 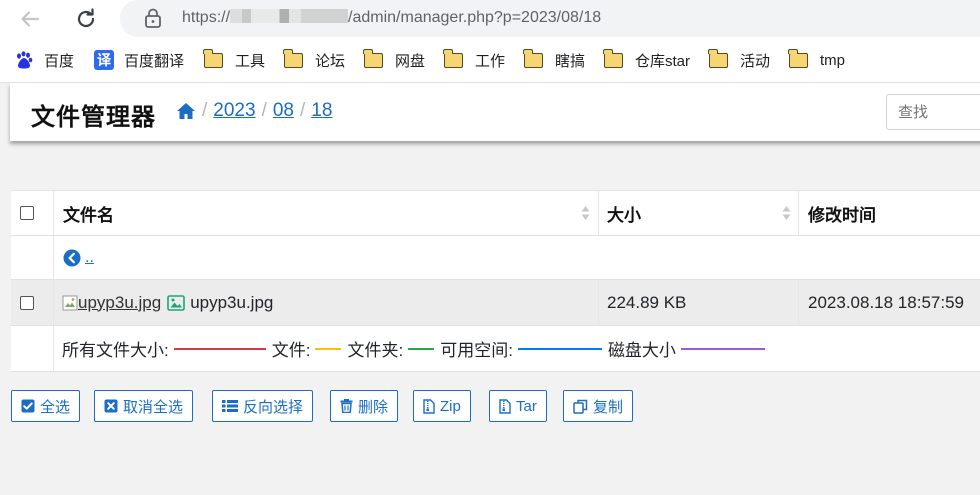 What do you see at coordinates (27, 213) in the screenshot?
I see `select-all-checkbox` at bounding box center [27, 213].